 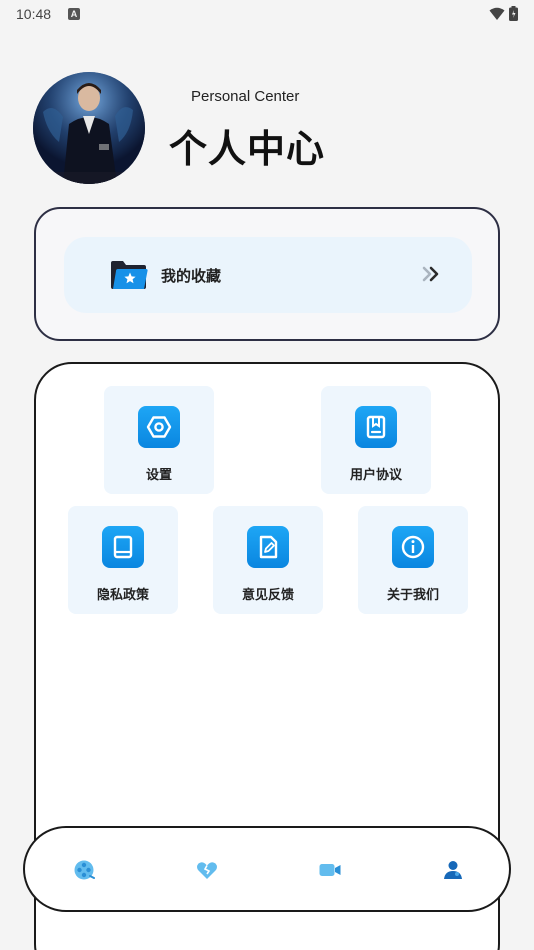 I want to click on menu-item-label: 意见反馈, so click(x=267, y=595).